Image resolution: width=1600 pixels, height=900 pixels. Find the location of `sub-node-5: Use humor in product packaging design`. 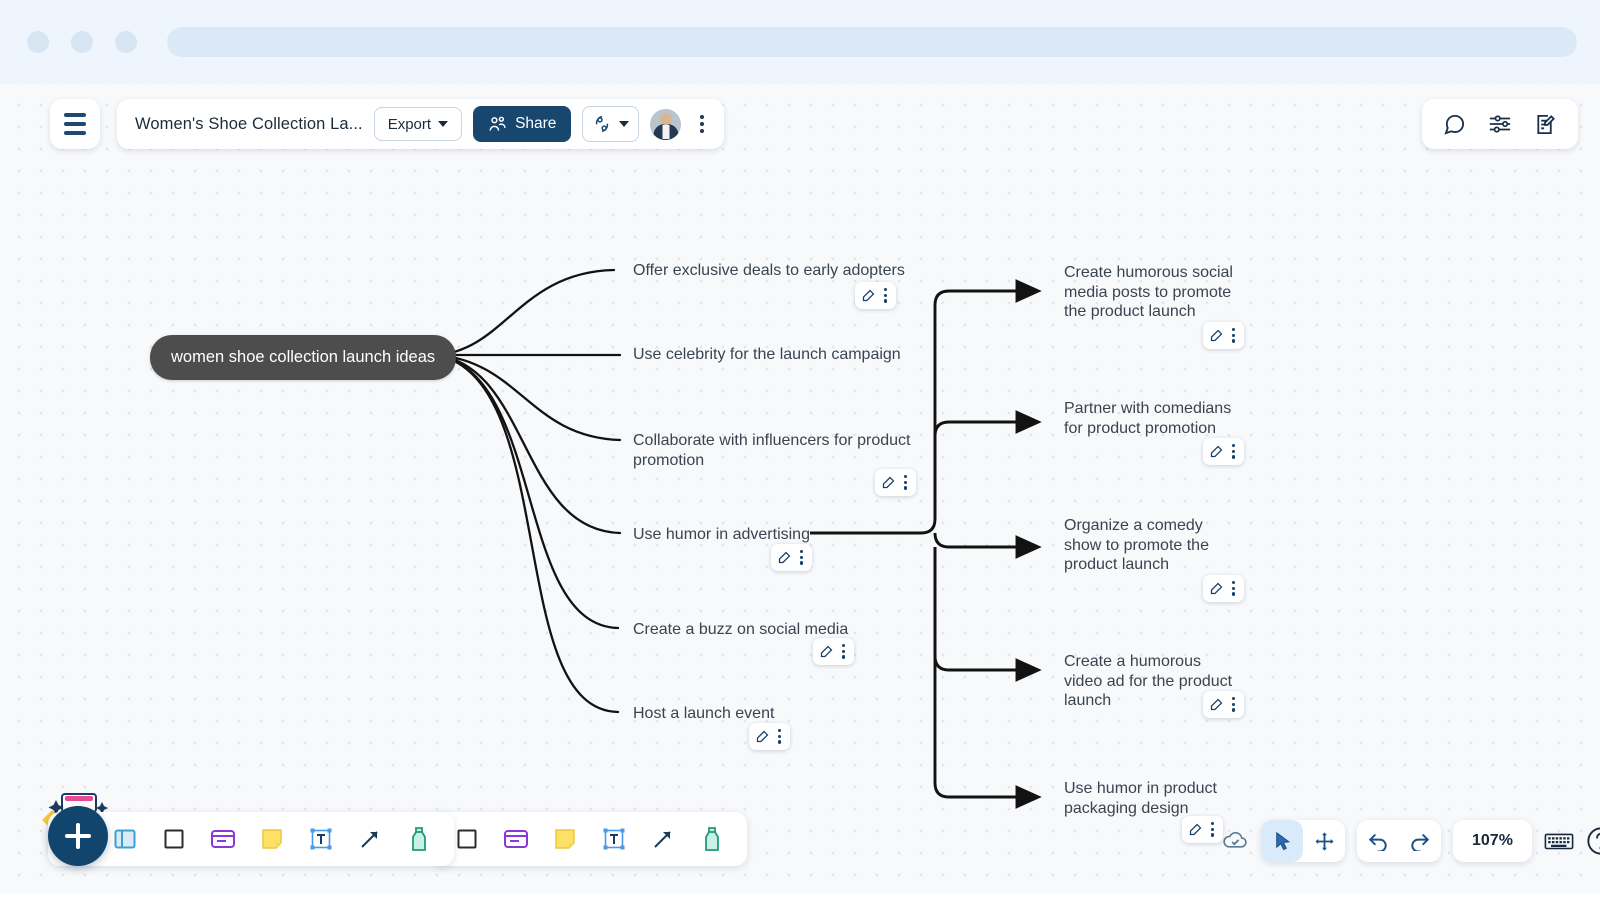

sub-node-5: Use humor in product packaging design is located at coordinates (1150, 798).